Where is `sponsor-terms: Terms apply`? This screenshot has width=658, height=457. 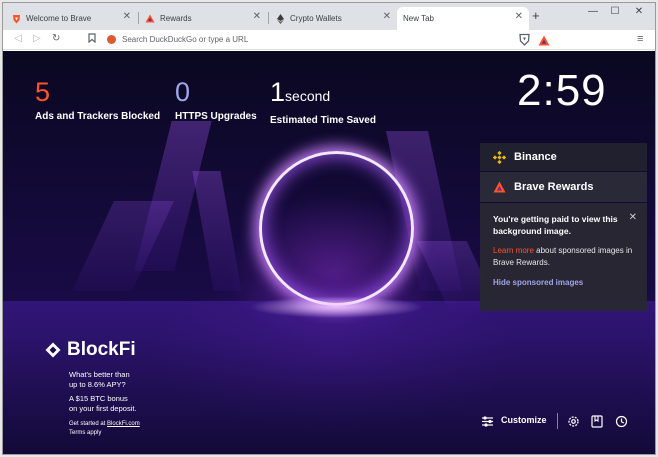
sponsor-terms: Terms apply is located at coordinates (85, 433).